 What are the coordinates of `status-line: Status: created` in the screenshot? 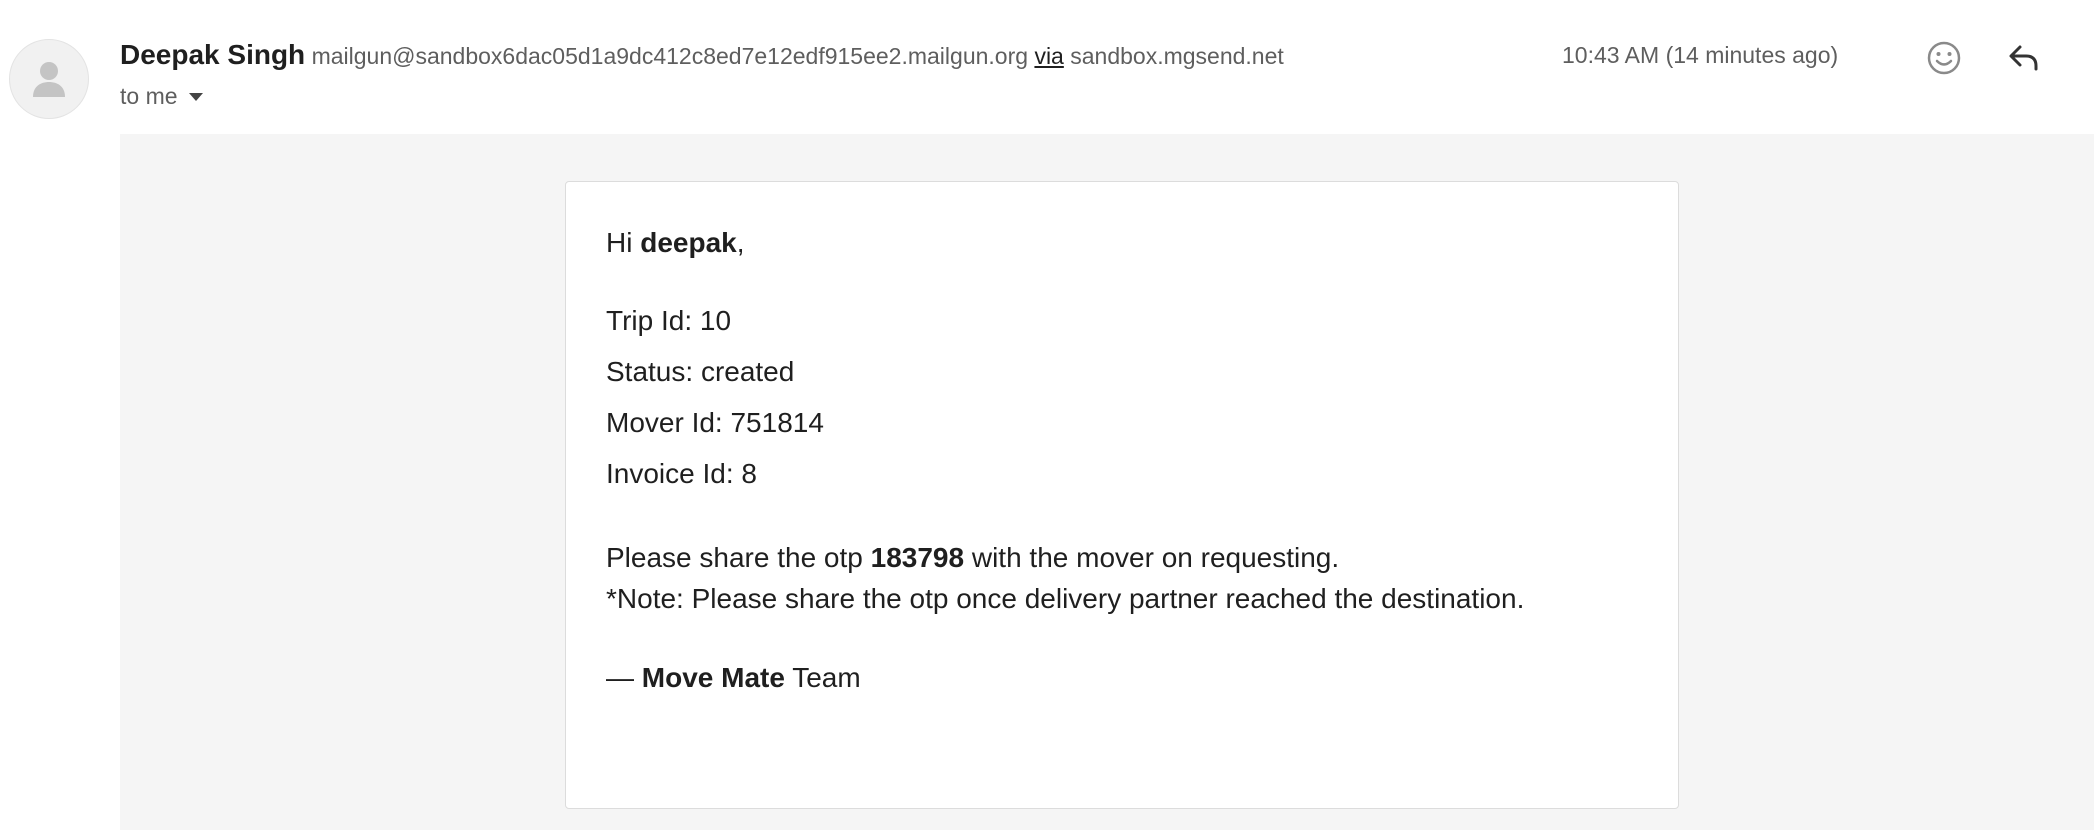 It's located at (700, 371).